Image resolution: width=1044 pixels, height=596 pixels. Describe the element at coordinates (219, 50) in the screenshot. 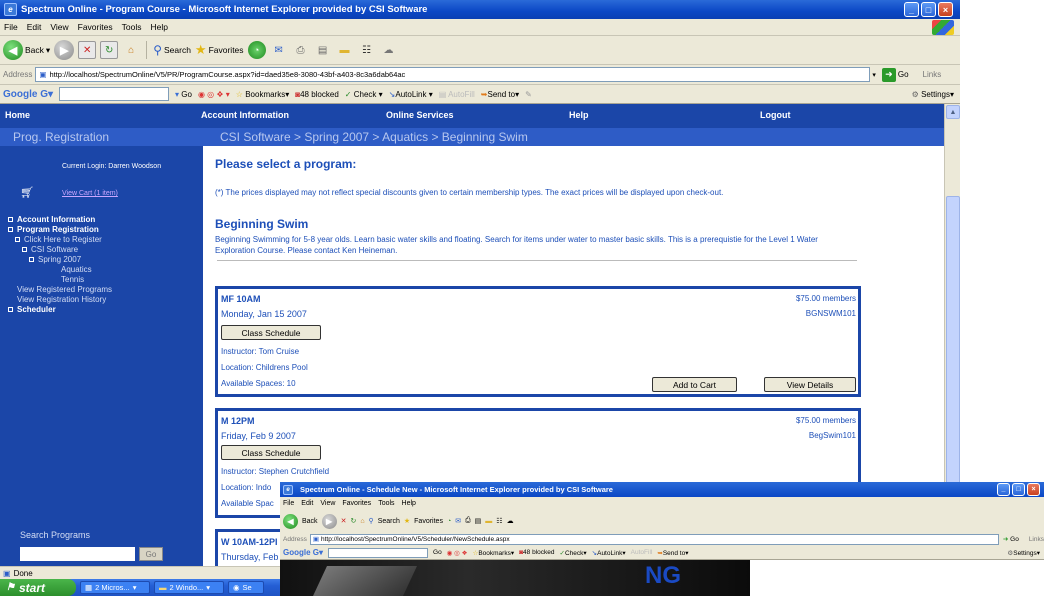

I see `favorites-button: ★ Favorites` at that location.